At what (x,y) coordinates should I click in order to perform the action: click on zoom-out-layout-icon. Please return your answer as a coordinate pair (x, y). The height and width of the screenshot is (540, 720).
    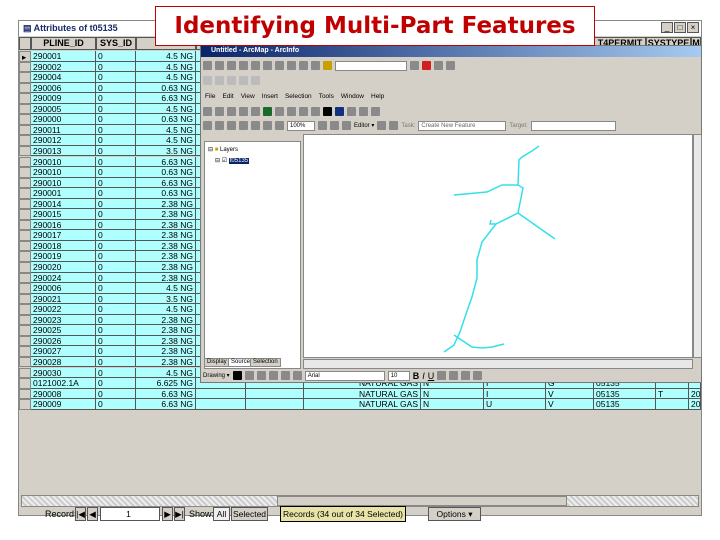
    Looking at the image, I should click on (219, 125).